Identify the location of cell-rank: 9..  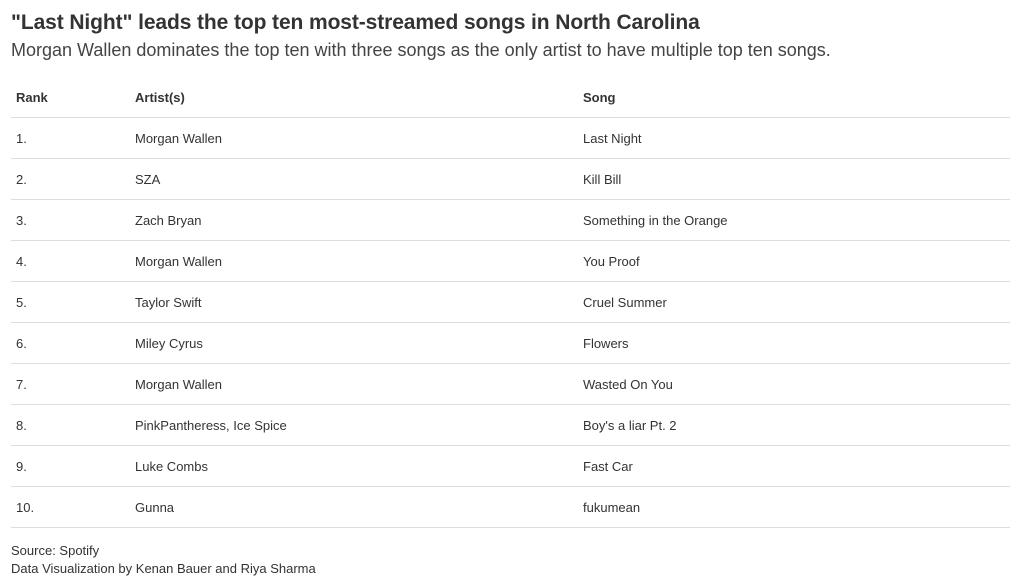
(73, 466).